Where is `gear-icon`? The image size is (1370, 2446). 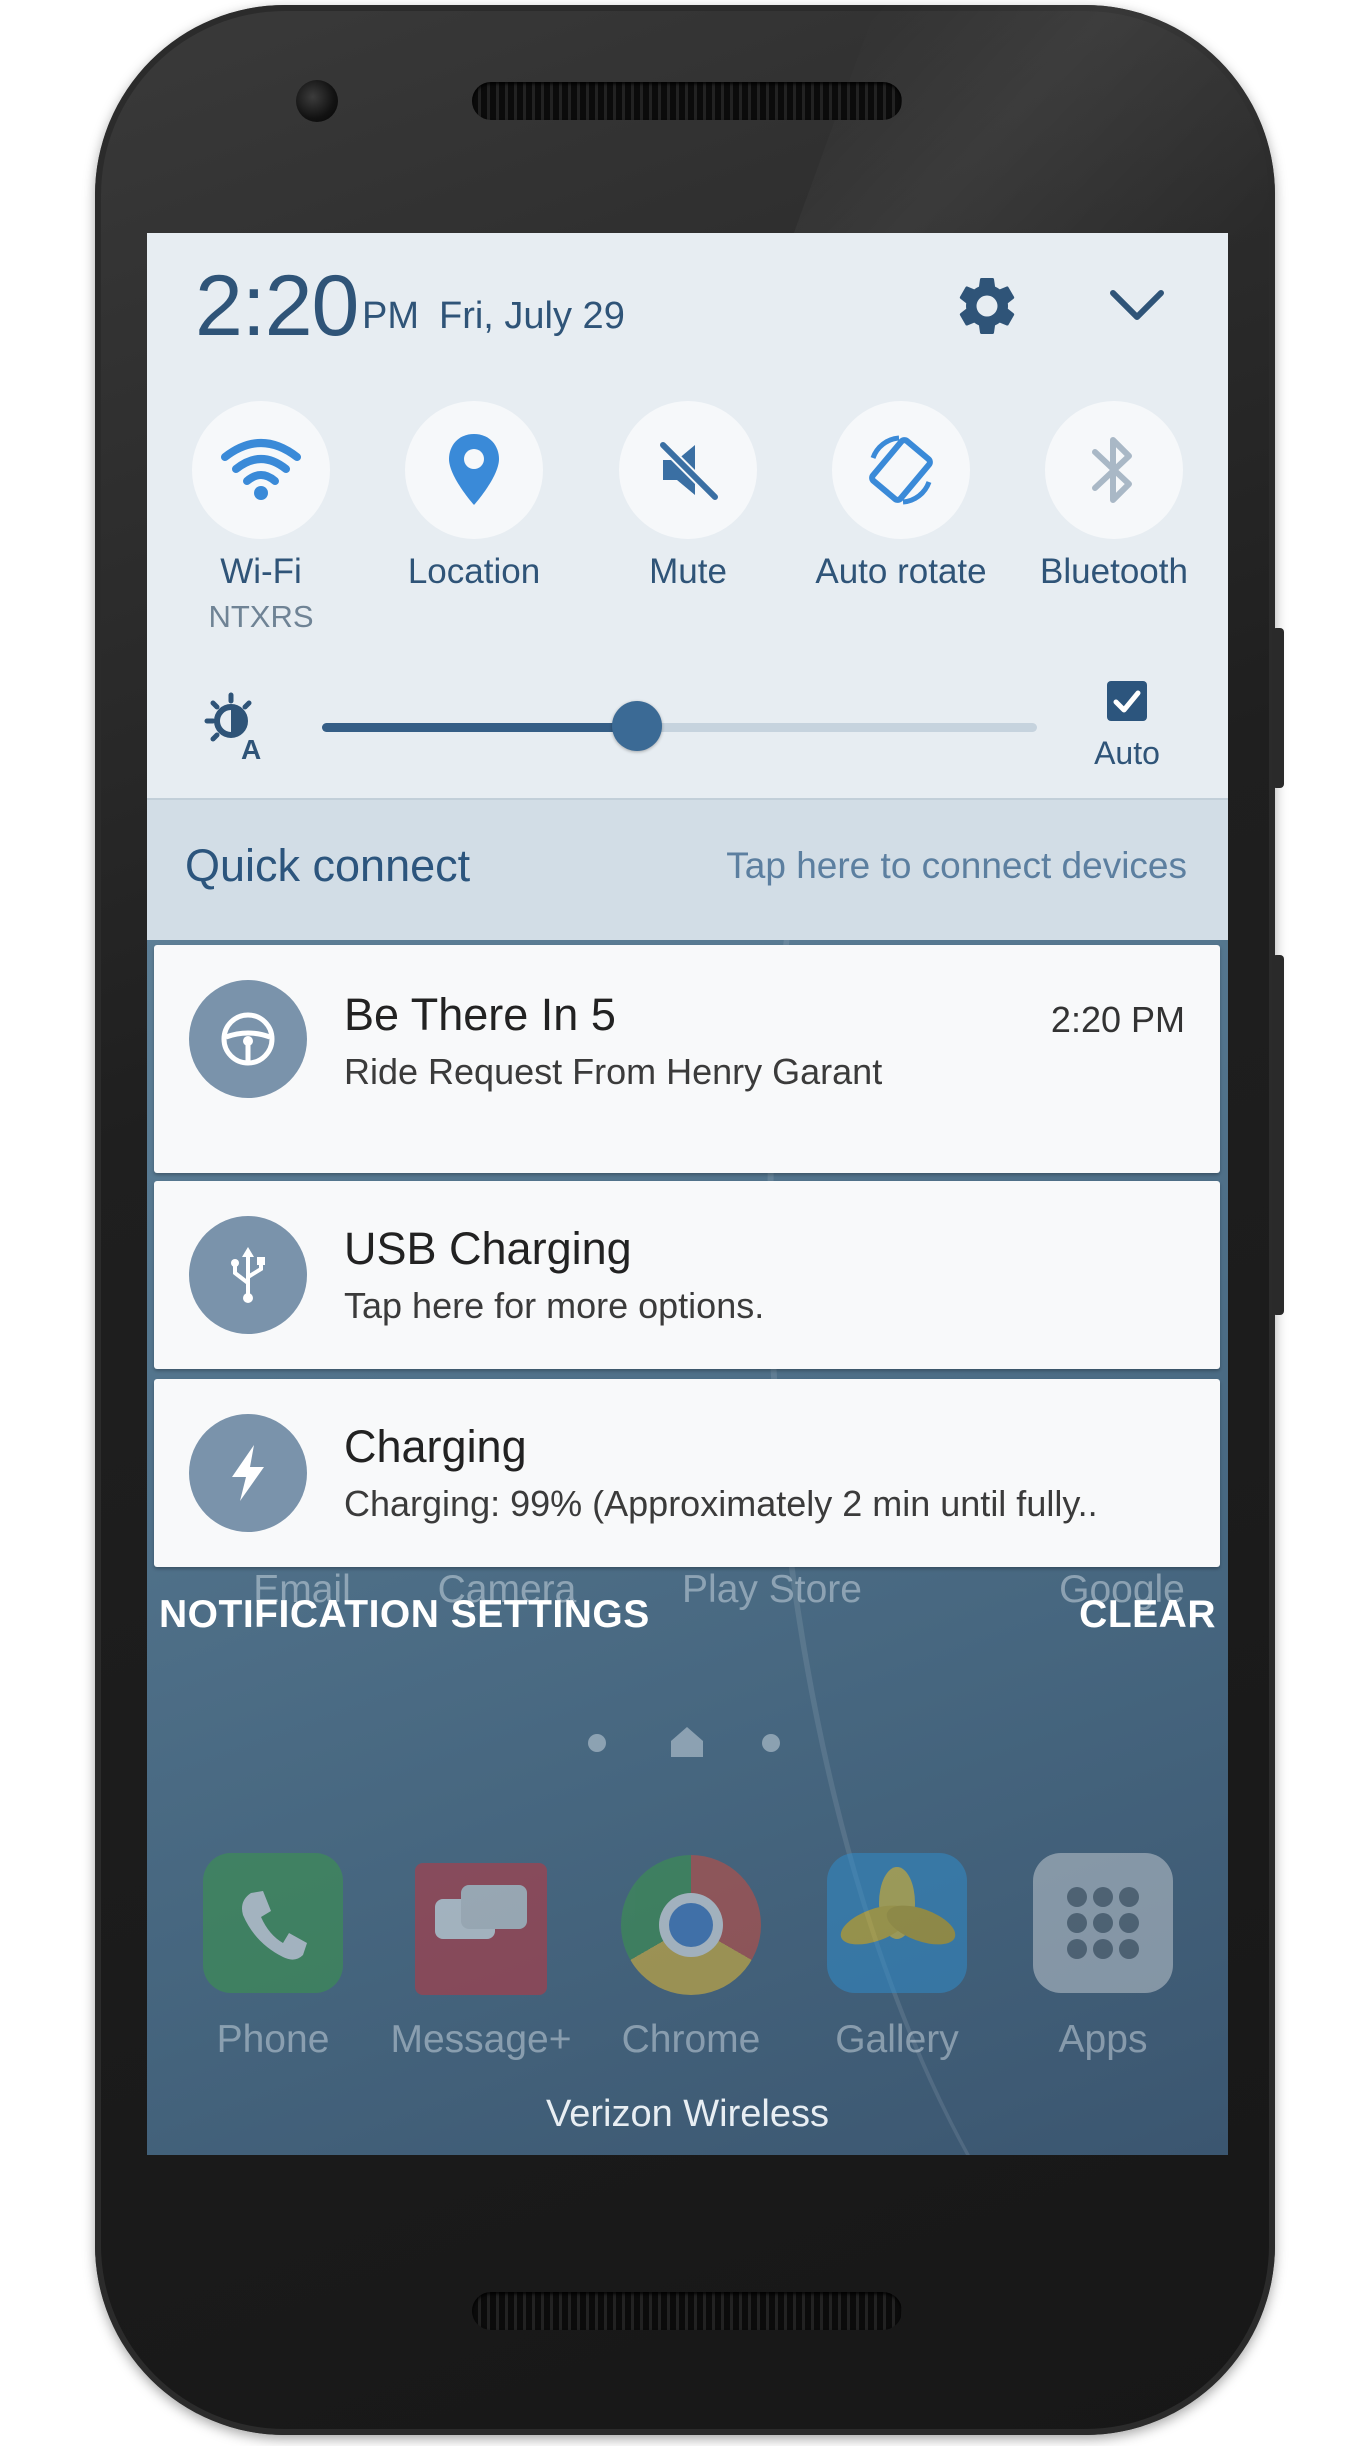
gear-icon is located at coordinates (987, 306).